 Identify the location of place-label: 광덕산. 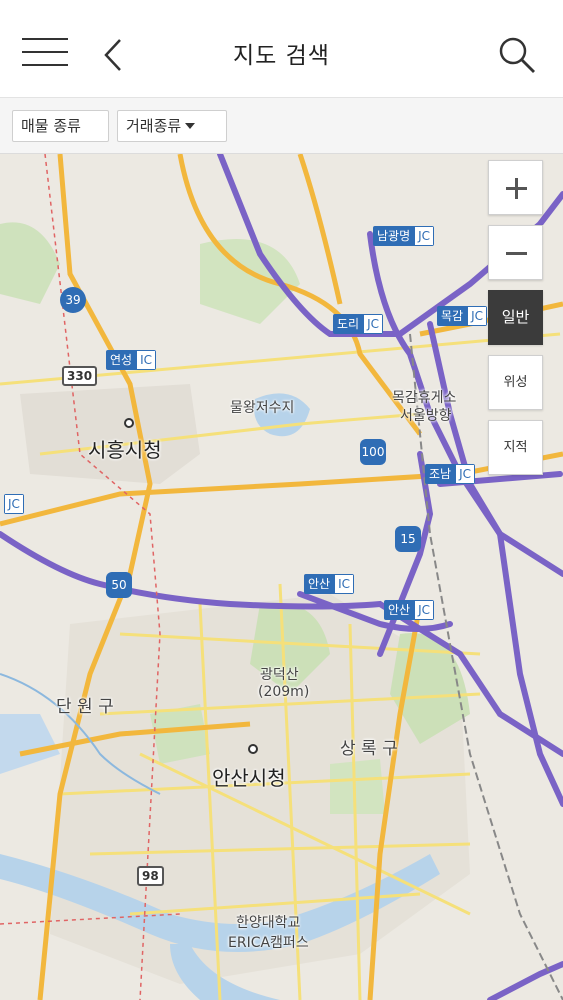
(279, 675).